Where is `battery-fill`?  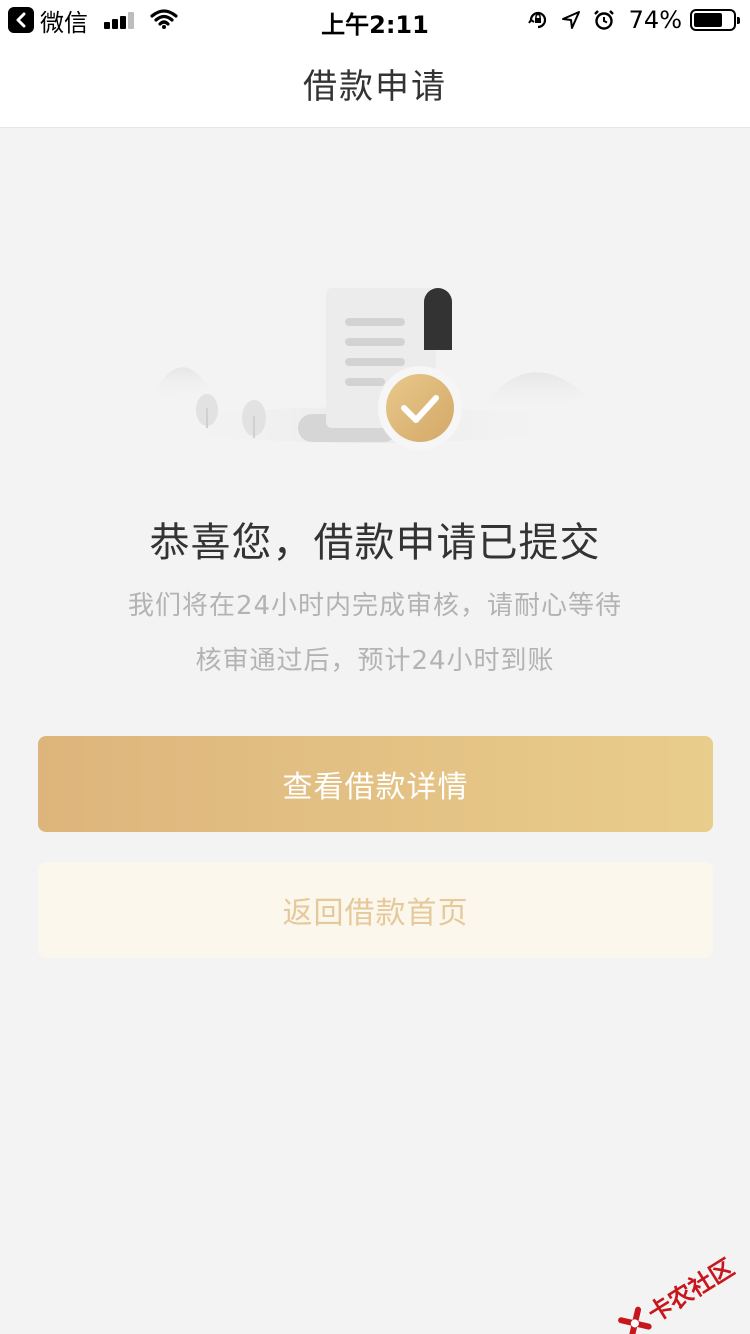
battery-fill is located at coordinates (708, 20).